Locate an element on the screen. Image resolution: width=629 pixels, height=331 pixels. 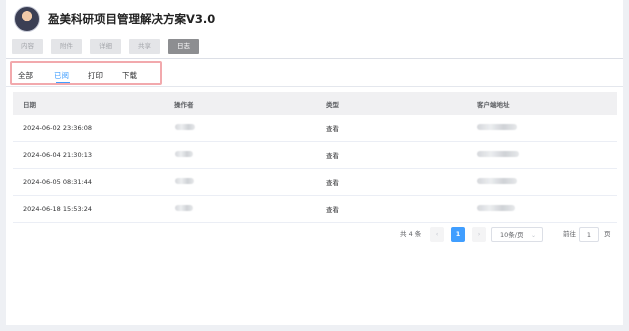
table-row: 2024-06-02 23:36:08 查看 is located at coordinates (315, 128).